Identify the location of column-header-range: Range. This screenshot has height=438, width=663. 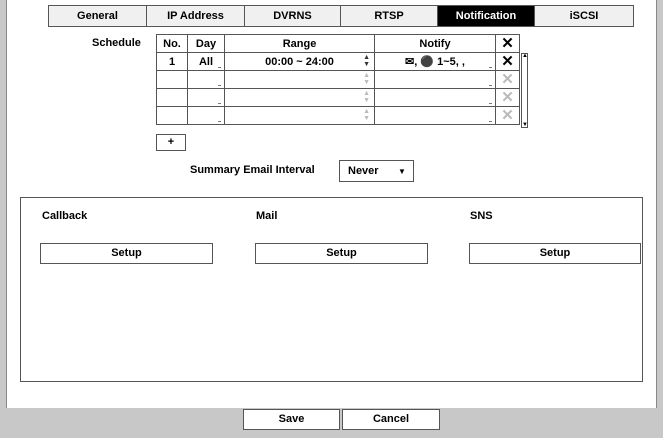
(299, 43).